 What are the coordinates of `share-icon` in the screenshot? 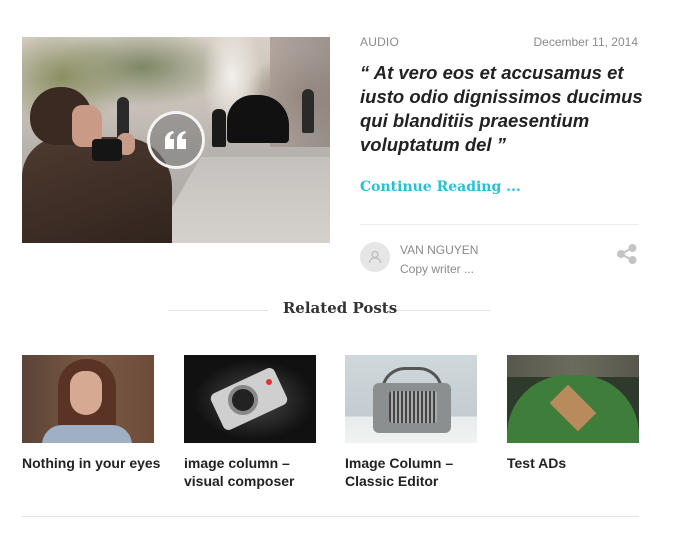 It's located at (627, 254).